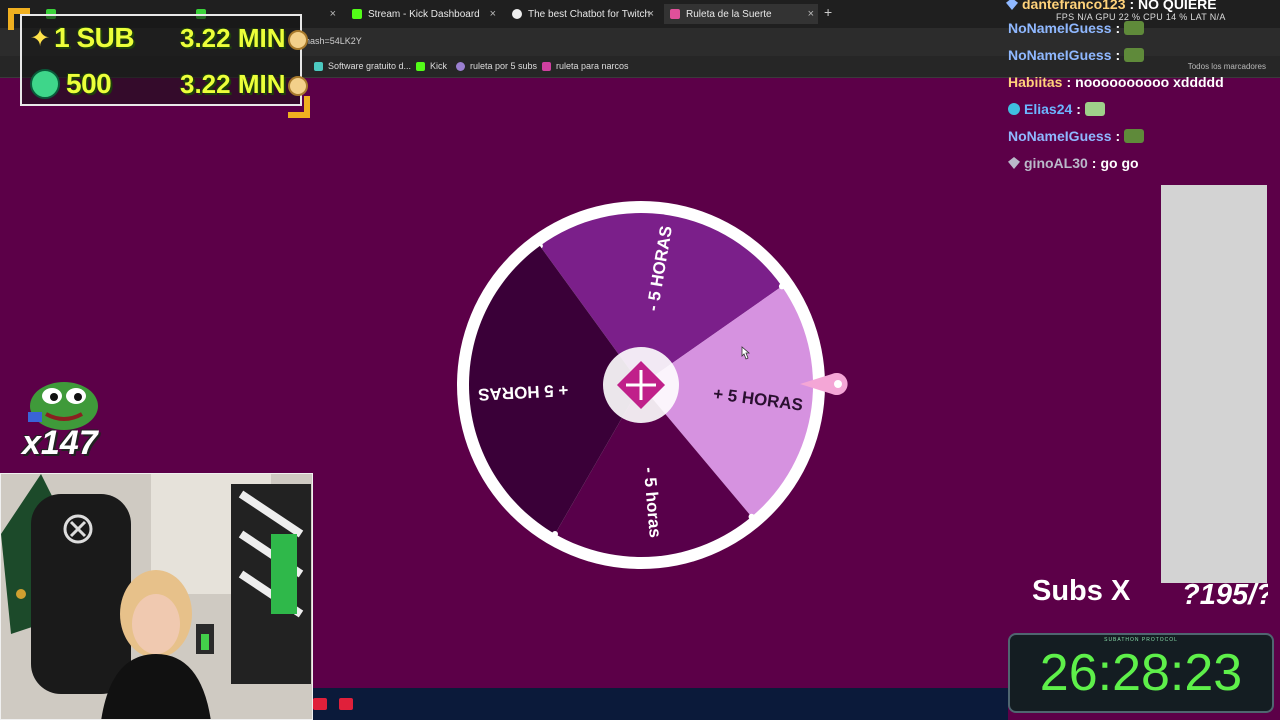 The image size is (1280, 720). I want to click on tab-ruleta: Ruleta de la Suerte ×, so click(741, 14).